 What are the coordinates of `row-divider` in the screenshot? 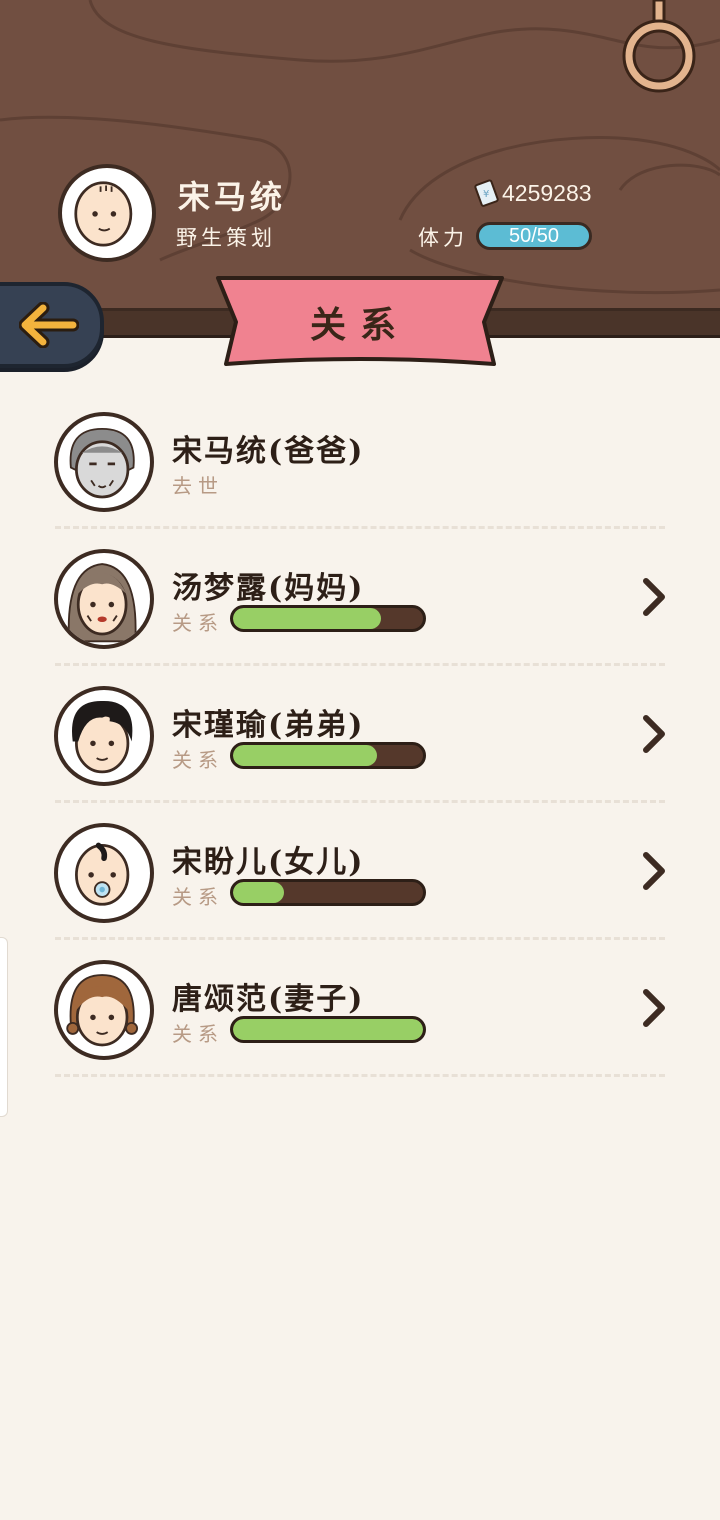 It's located at (360, 1075).